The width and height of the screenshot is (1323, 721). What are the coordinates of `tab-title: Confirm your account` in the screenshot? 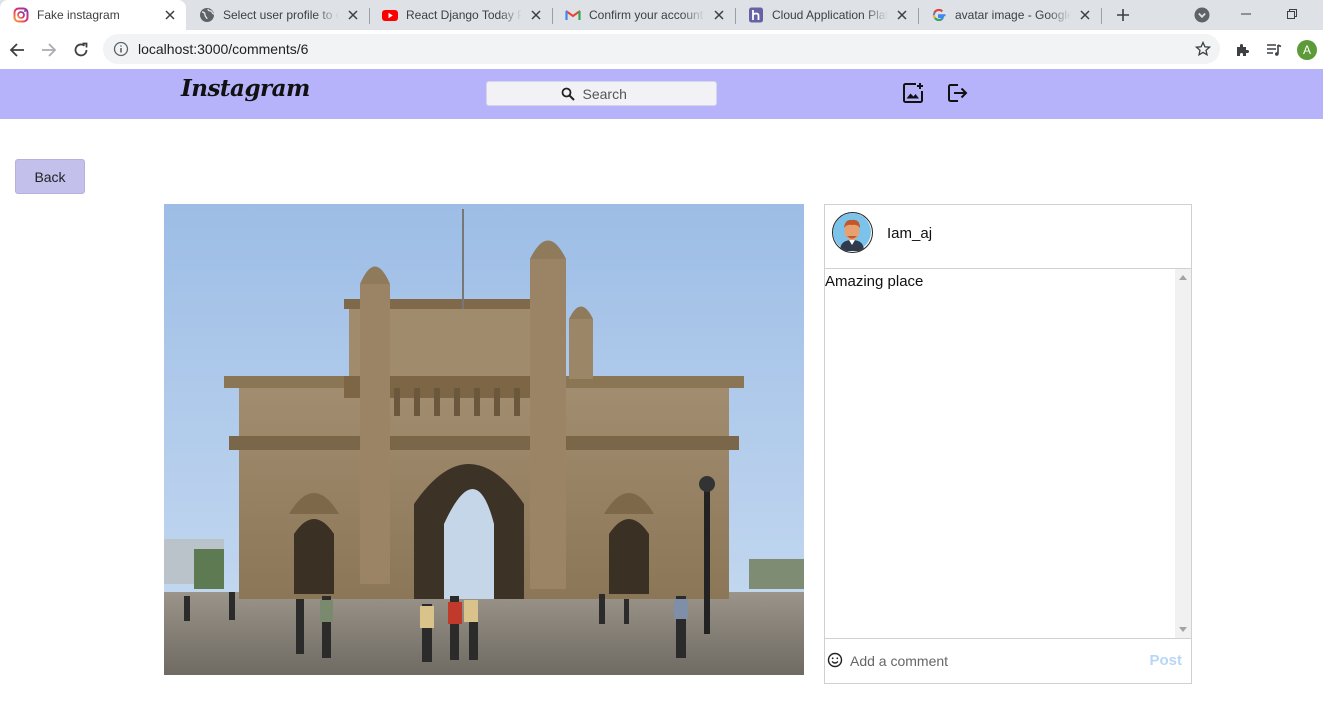 It's located at (646, 15).